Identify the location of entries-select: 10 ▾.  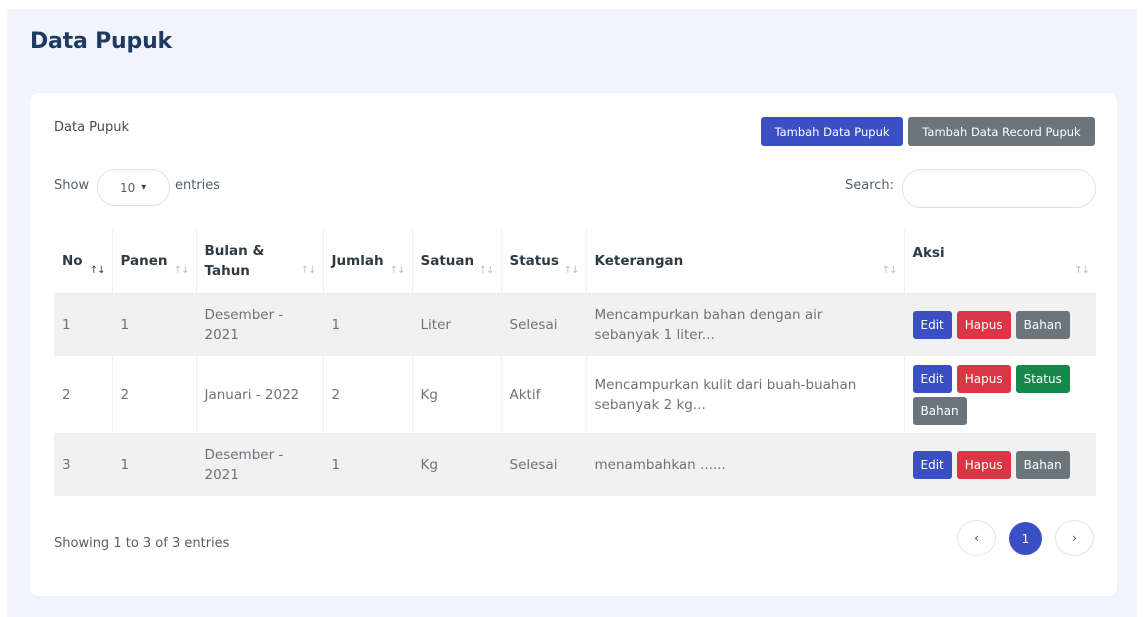
(133, 187).